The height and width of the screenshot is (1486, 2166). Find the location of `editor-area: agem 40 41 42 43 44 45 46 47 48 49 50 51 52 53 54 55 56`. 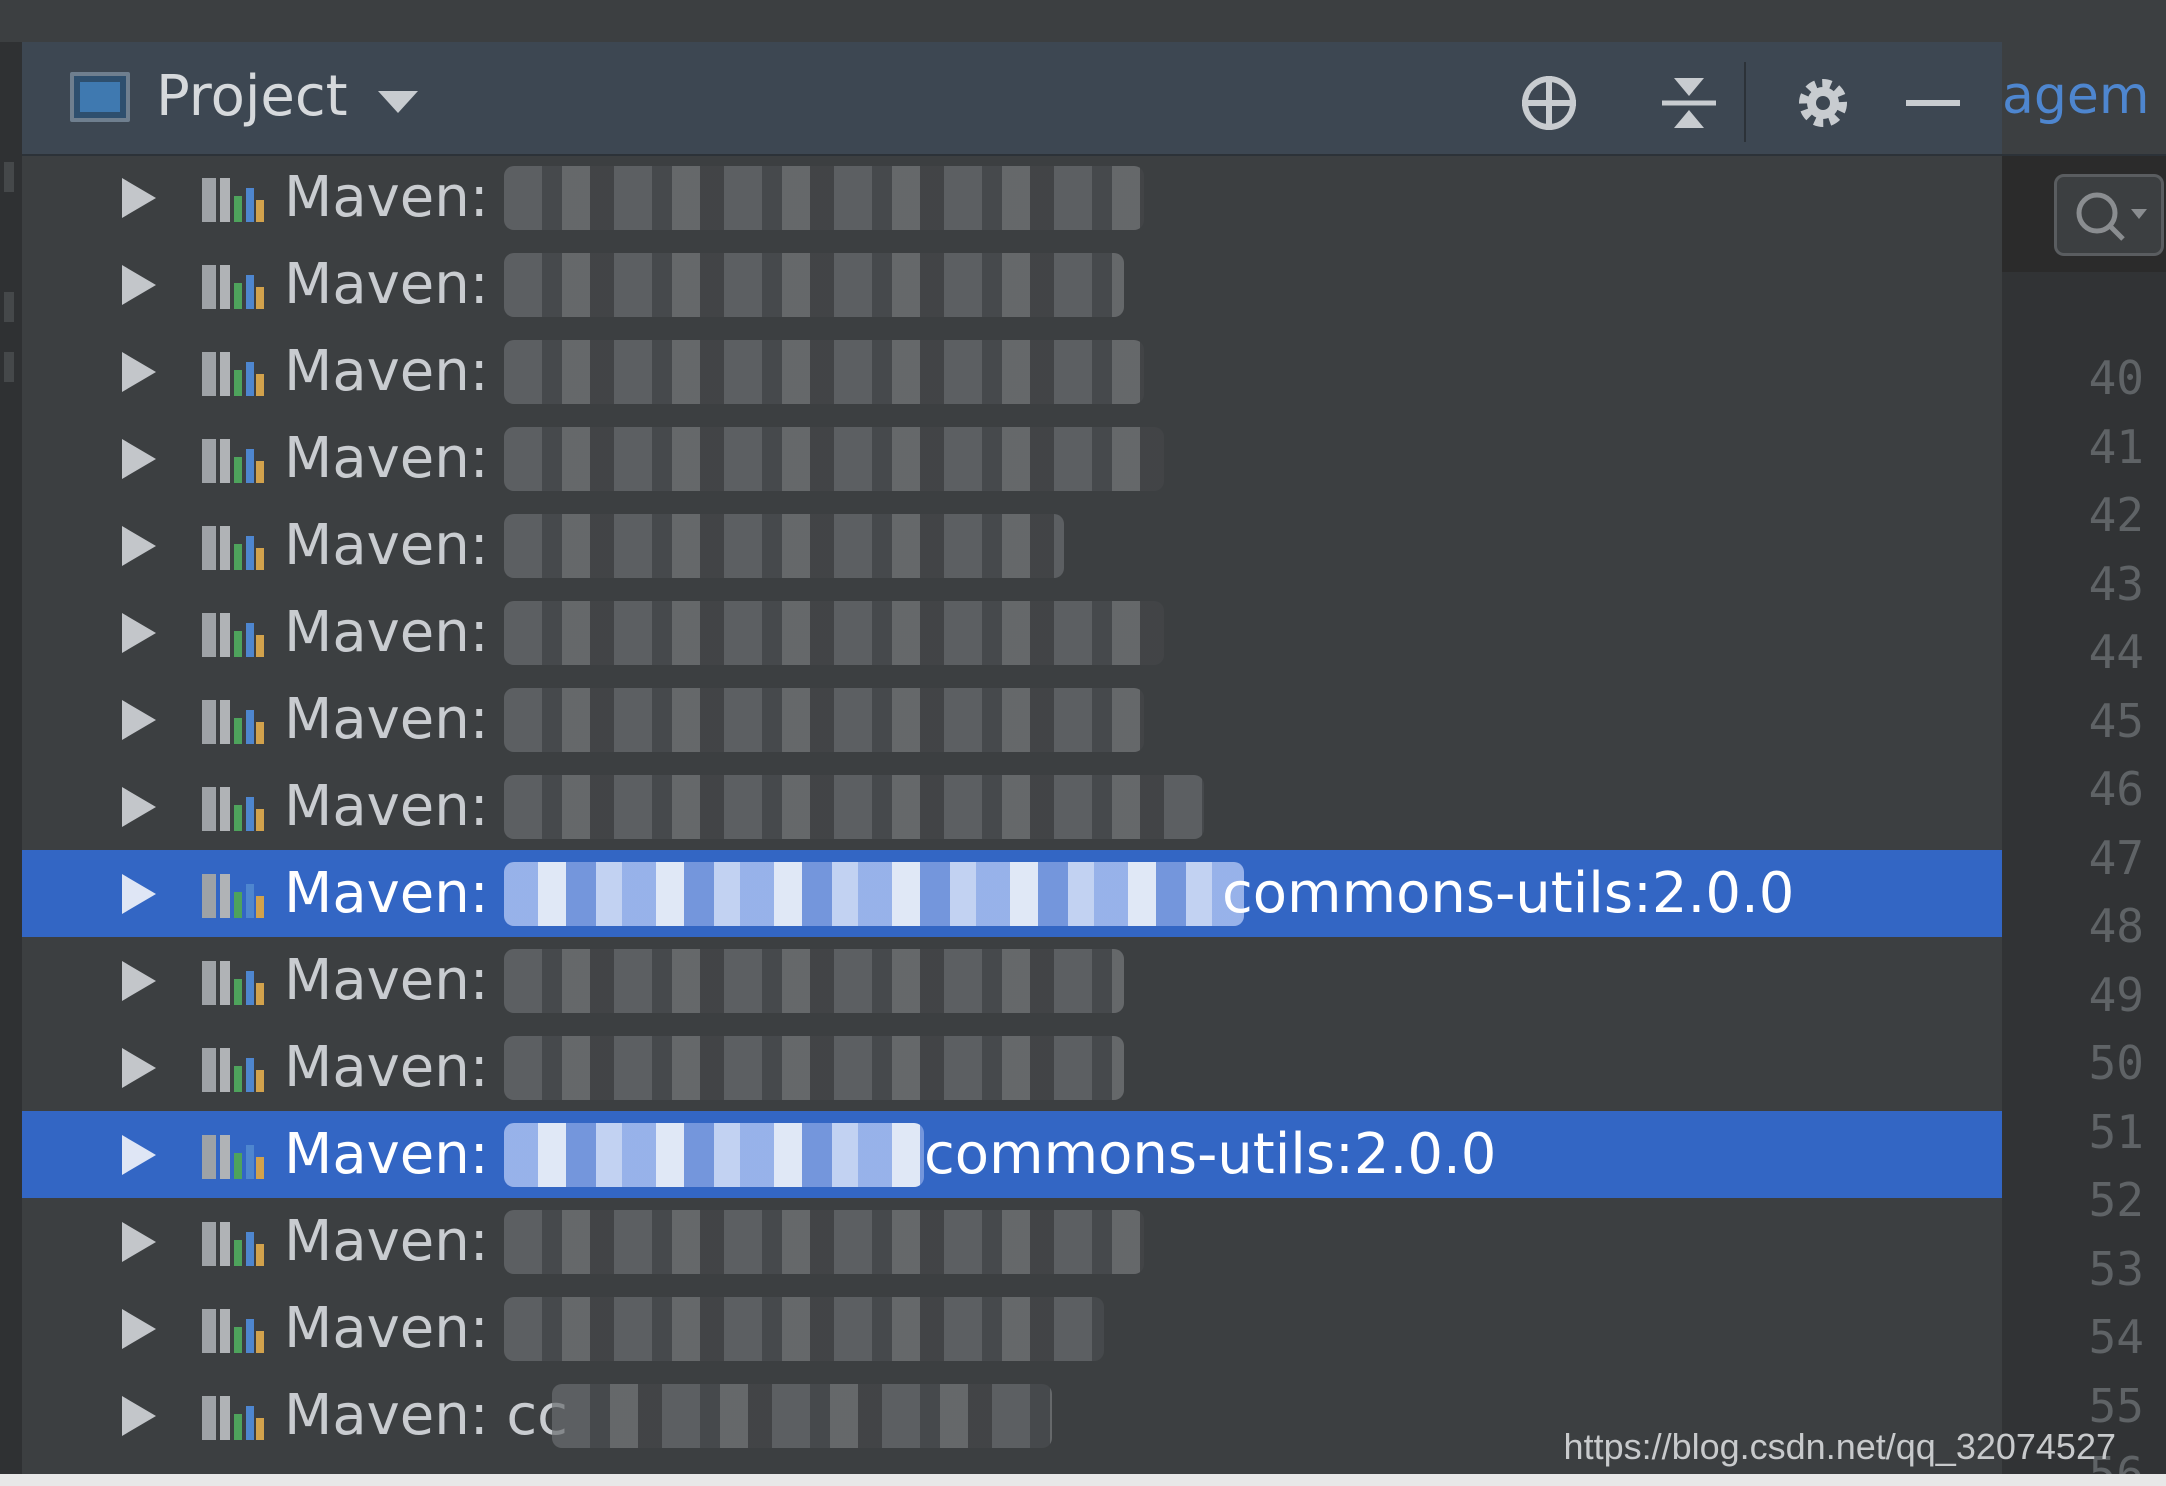

editor-area: agem 40 41 42 43 44 45 46 47 48 49 50 51 52 53 54 55 56 is located at coordinates (2084, 764).